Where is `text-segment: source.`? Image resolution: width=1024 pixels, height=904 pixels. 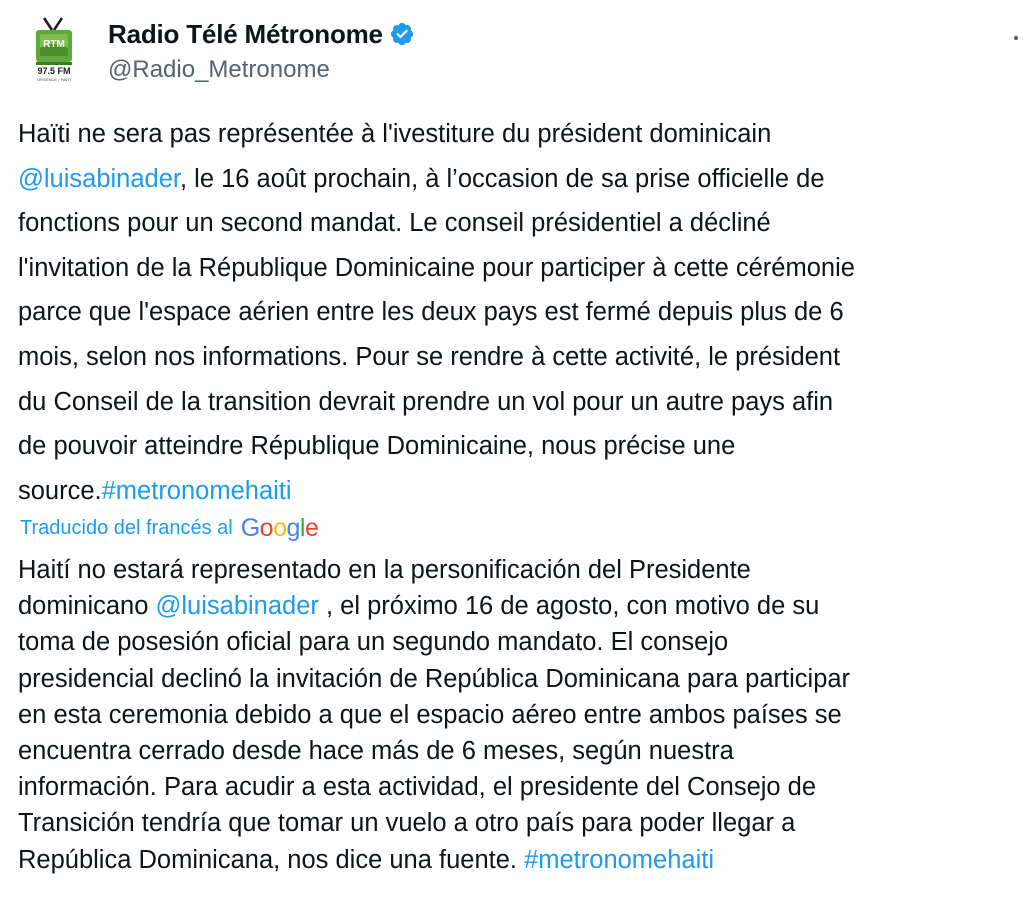 text-segment: source. is located at coordinates (60, 490).